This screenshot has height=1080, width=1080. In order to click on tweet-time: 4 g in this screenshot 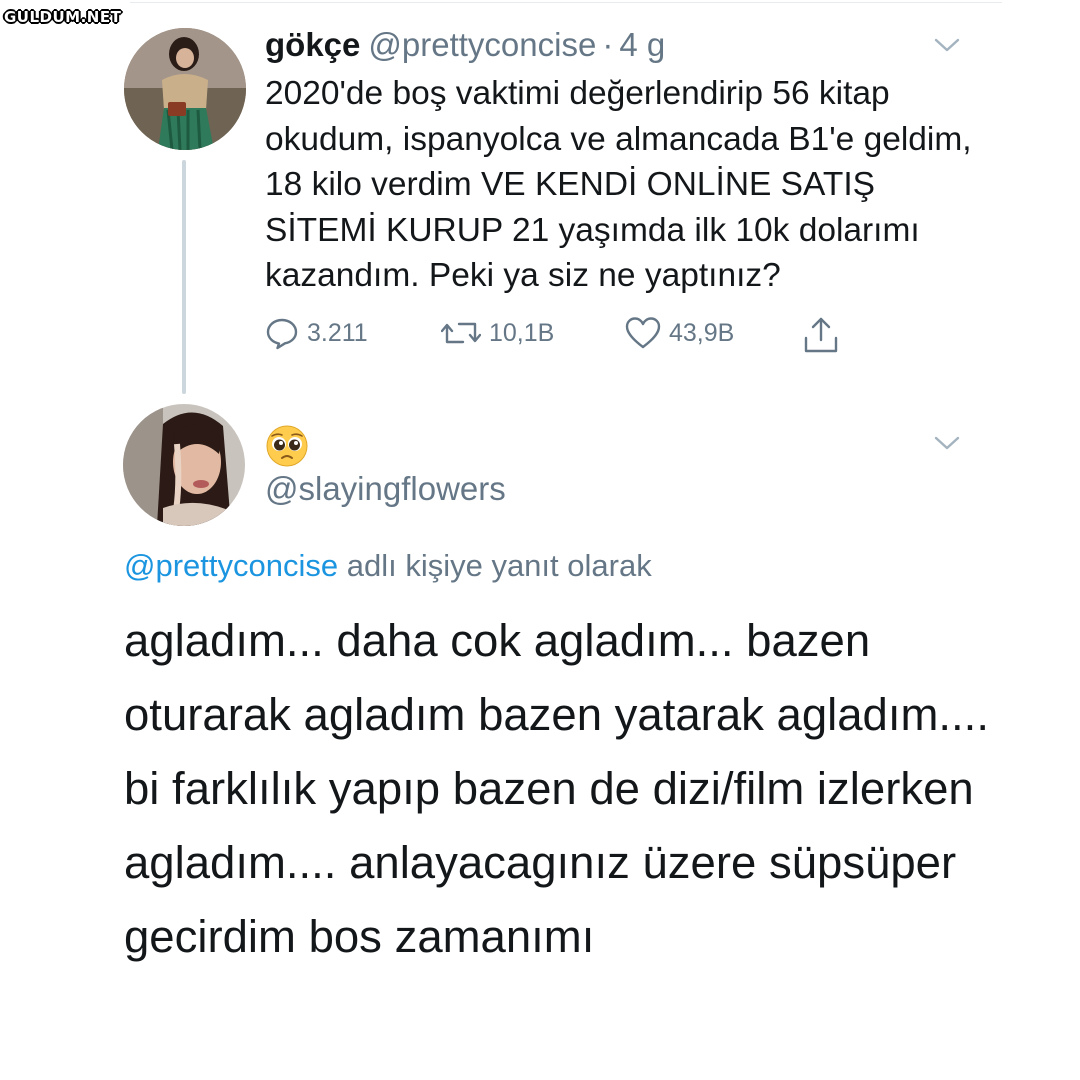, I will do `click(642, 44)`.